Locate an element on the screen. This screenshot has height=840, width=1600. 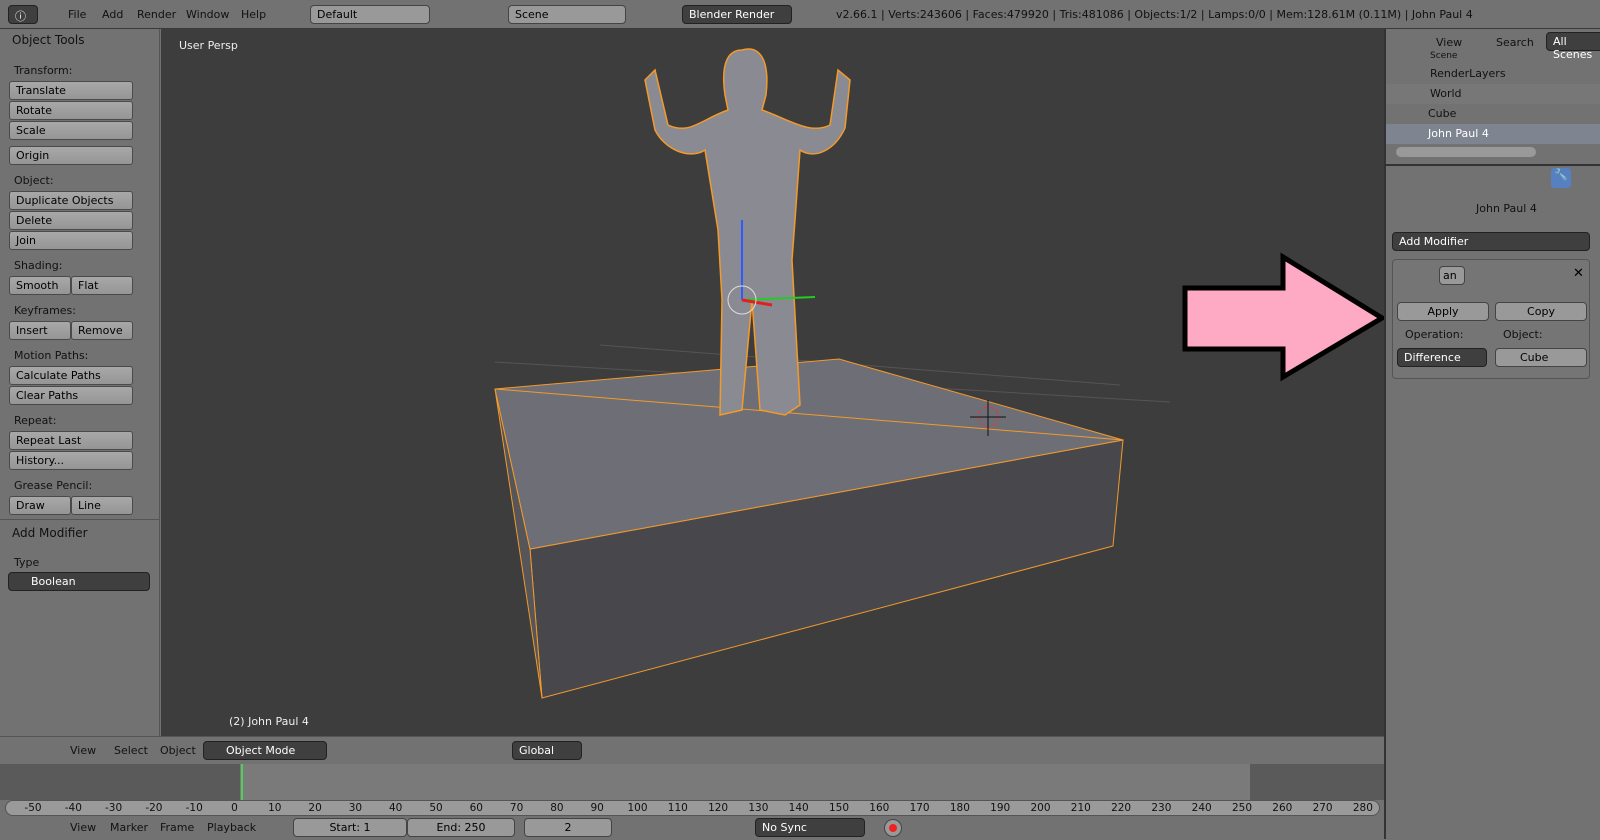
line-button: Line is located at coordinates (102, 505).